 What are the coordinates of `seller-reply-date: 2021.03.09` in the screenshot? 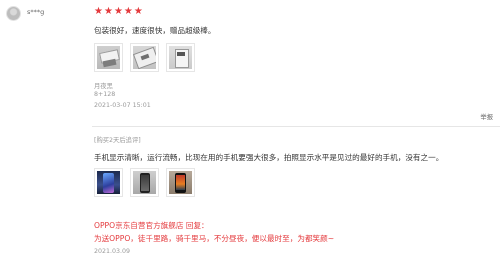 It's located at (112, 251).